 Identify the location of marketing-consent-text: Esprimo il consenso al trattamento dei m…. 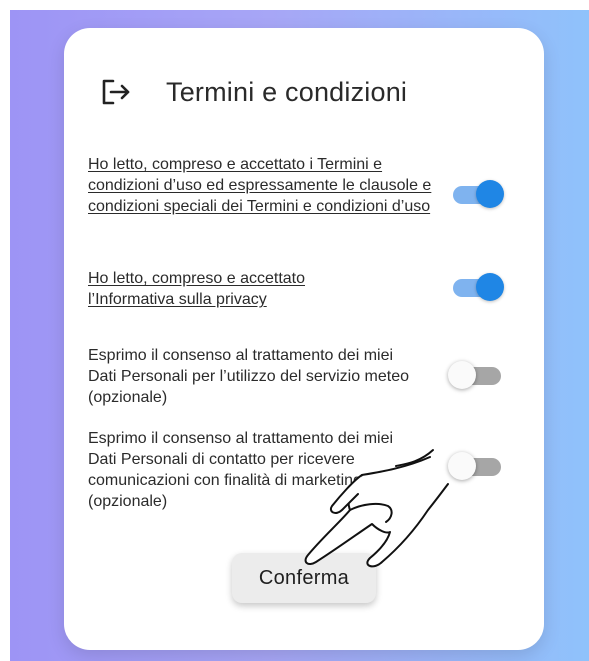
(241, 470).